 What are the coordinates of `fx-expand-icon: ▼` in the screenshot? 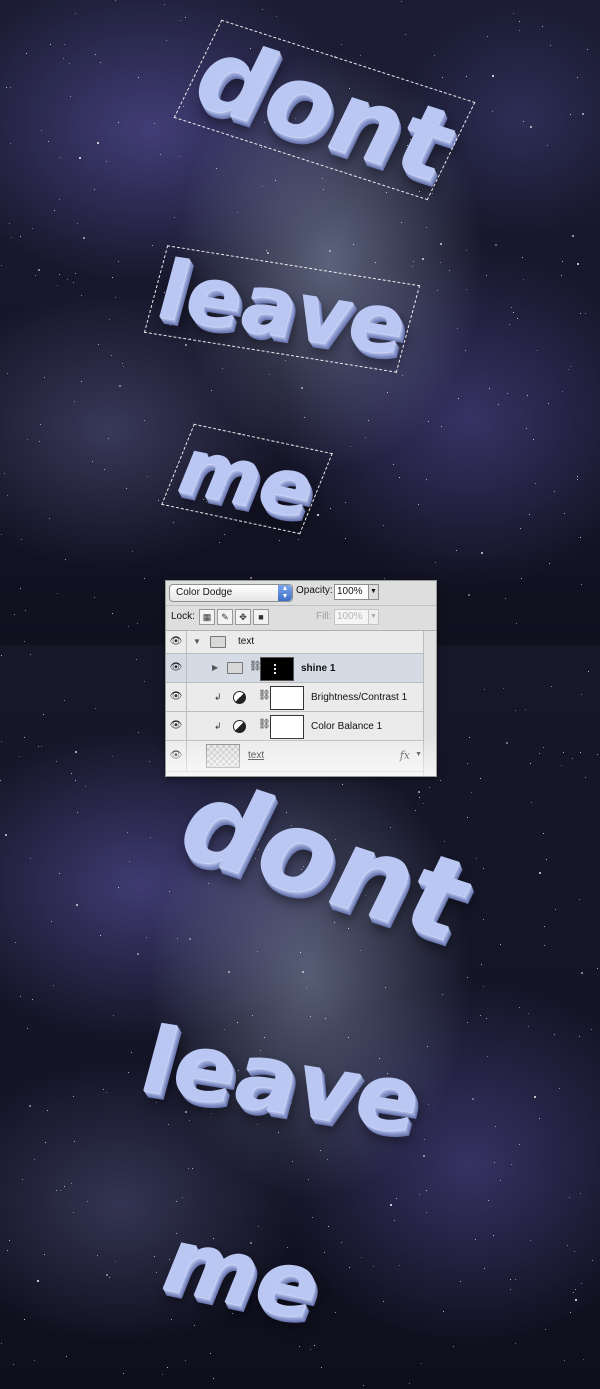 It's located at (418, 754).